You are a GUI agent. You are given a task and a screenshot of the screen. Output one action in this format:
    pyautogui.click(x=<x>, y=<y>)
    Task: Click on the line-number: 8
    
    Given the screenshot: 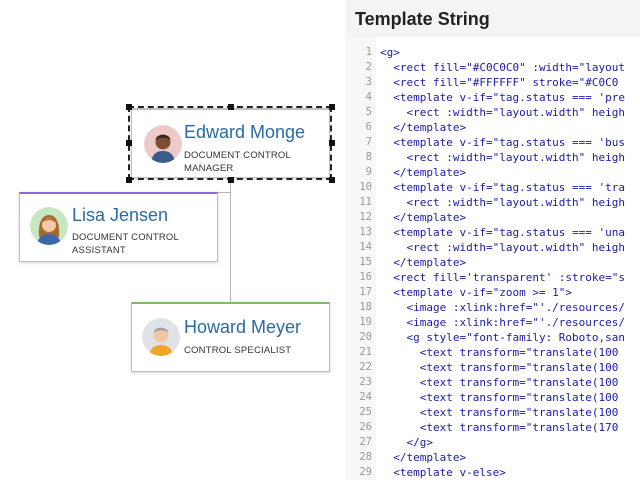 What is the action you would take?
    pyautogui.click(x=368, y=157)
    